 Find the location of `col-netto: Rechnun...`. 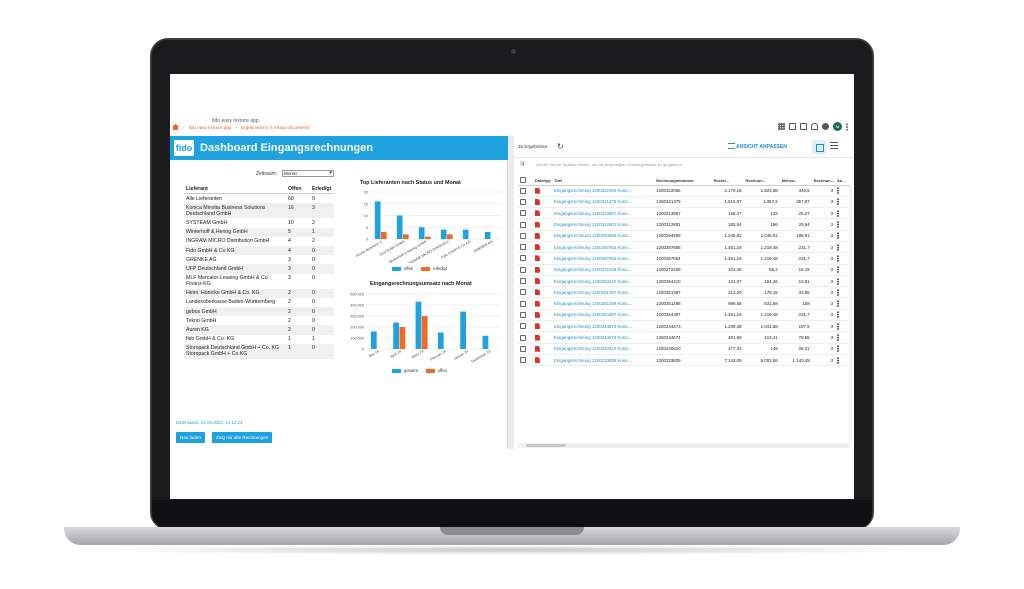

col-netto: Rechnun... is located at coordinates (761, 181).